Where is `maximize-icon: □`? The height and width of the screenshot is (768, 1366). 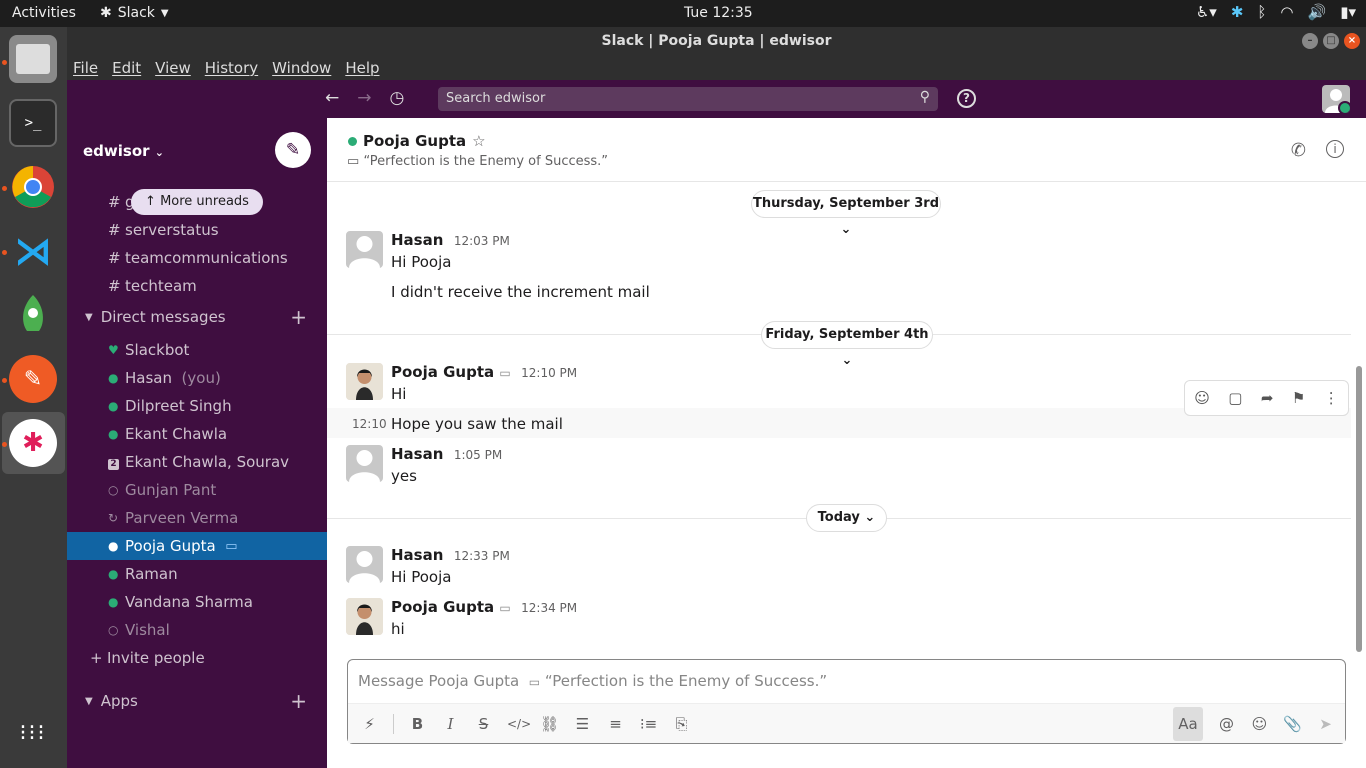
maximize-icon: □ is located at coordinates (1331, 41).